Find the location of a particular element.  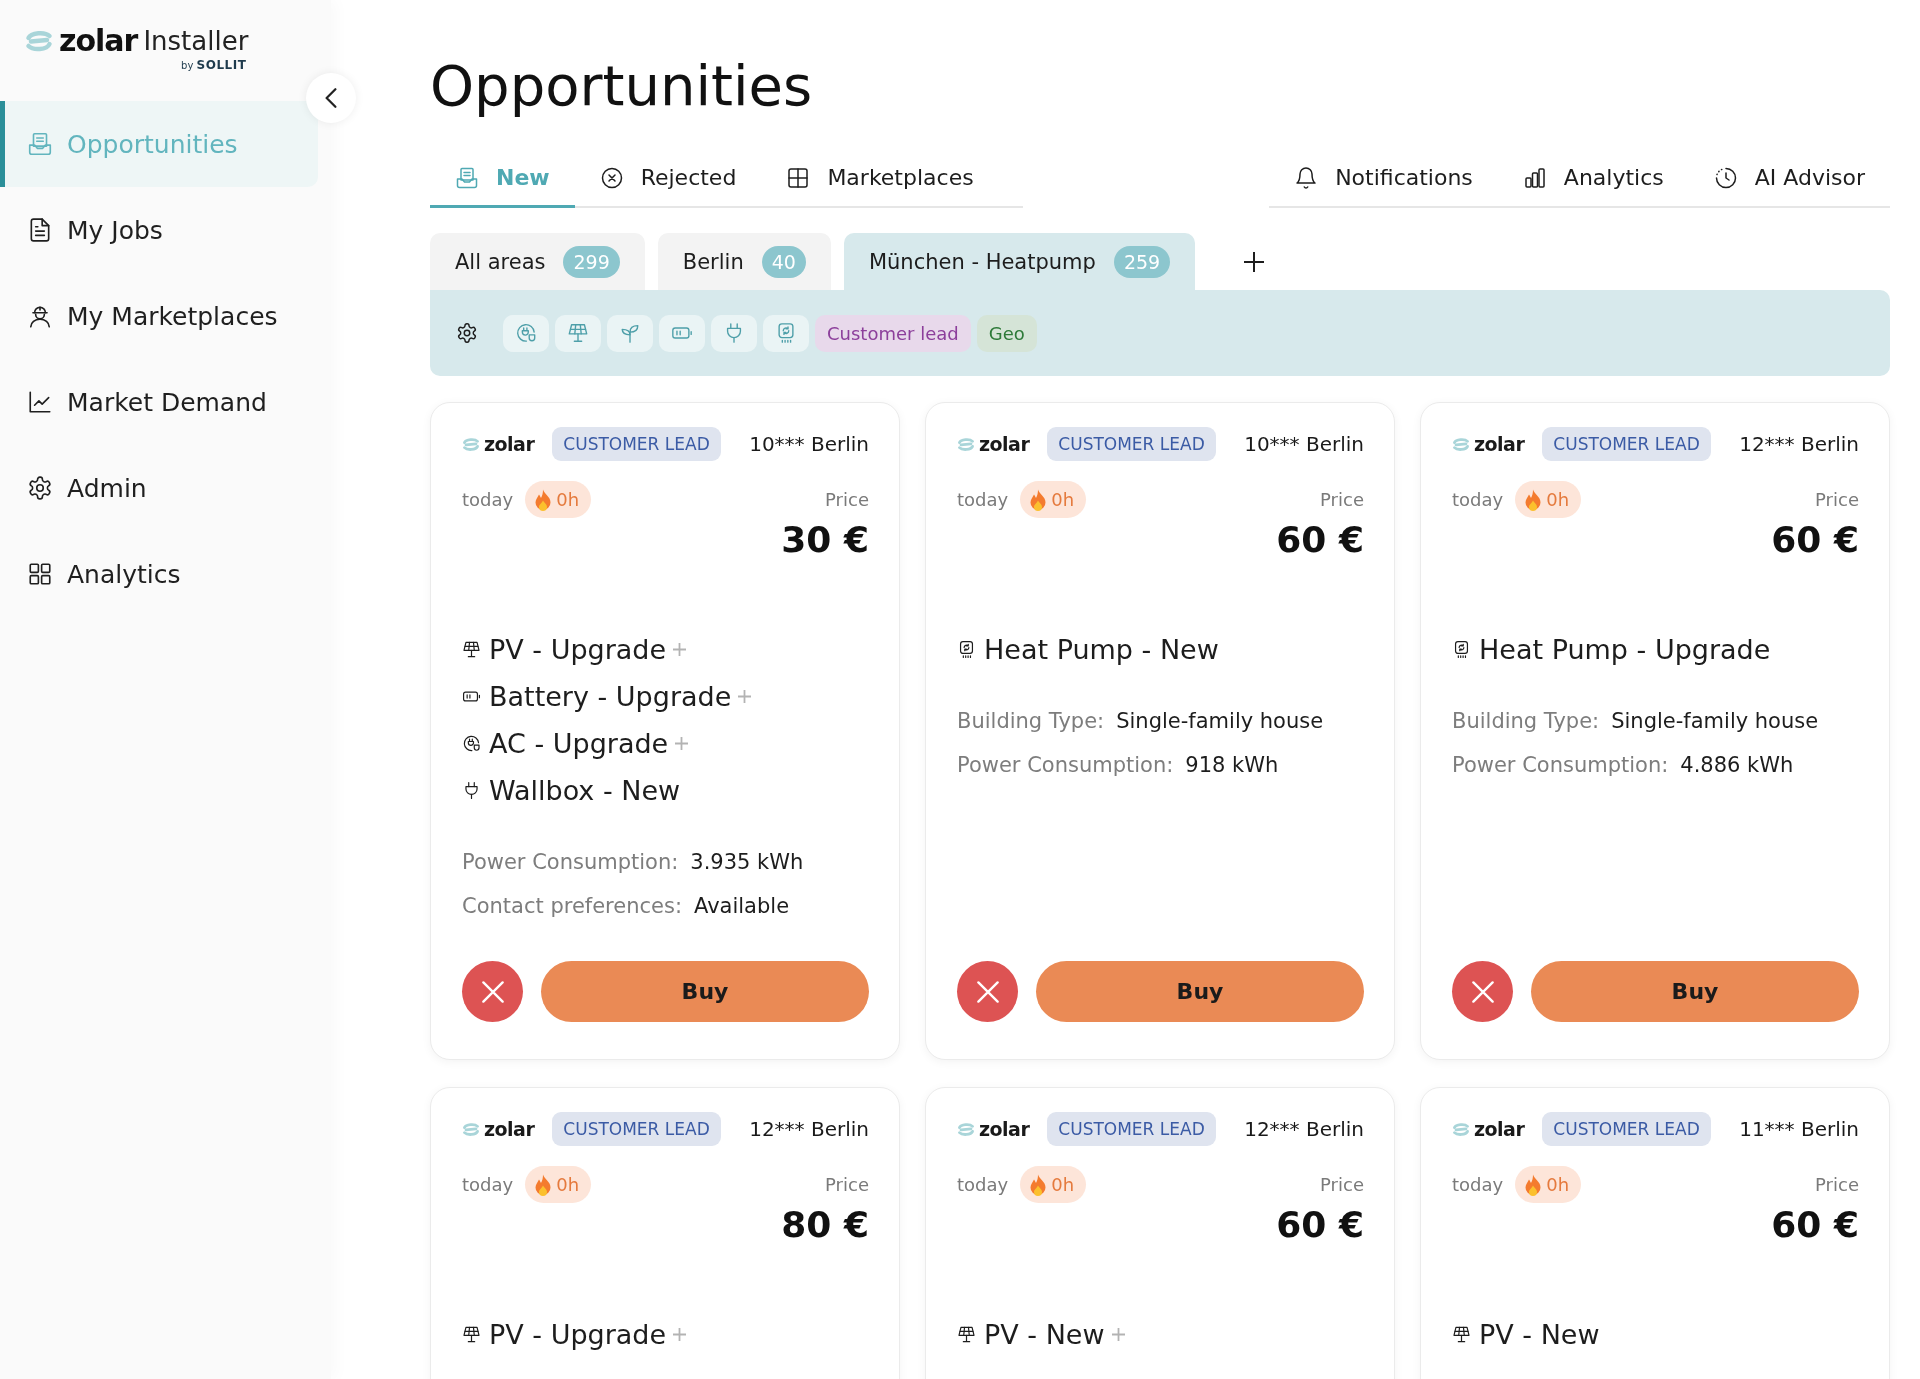

sprout-icon is located at coordinates (630, 333).